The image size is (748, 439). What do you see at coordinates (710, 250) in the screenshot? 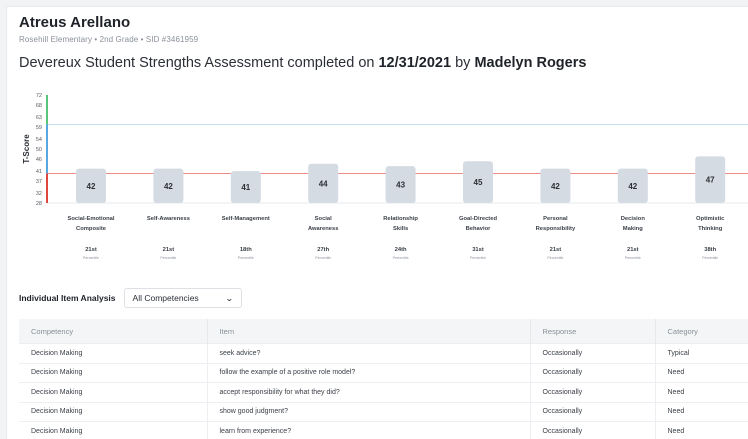
I see `percentile-value: 38th` at bounding box center [710, 250].